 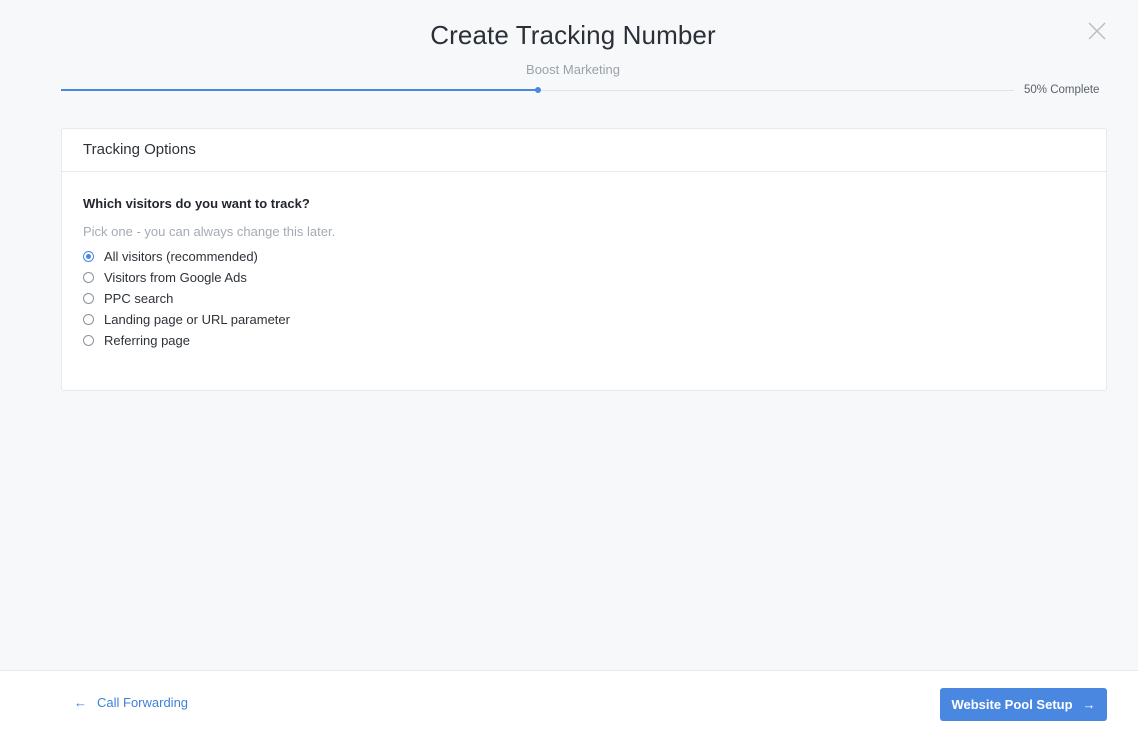 I want to click on close-icon, so click(x=1097, y=31).